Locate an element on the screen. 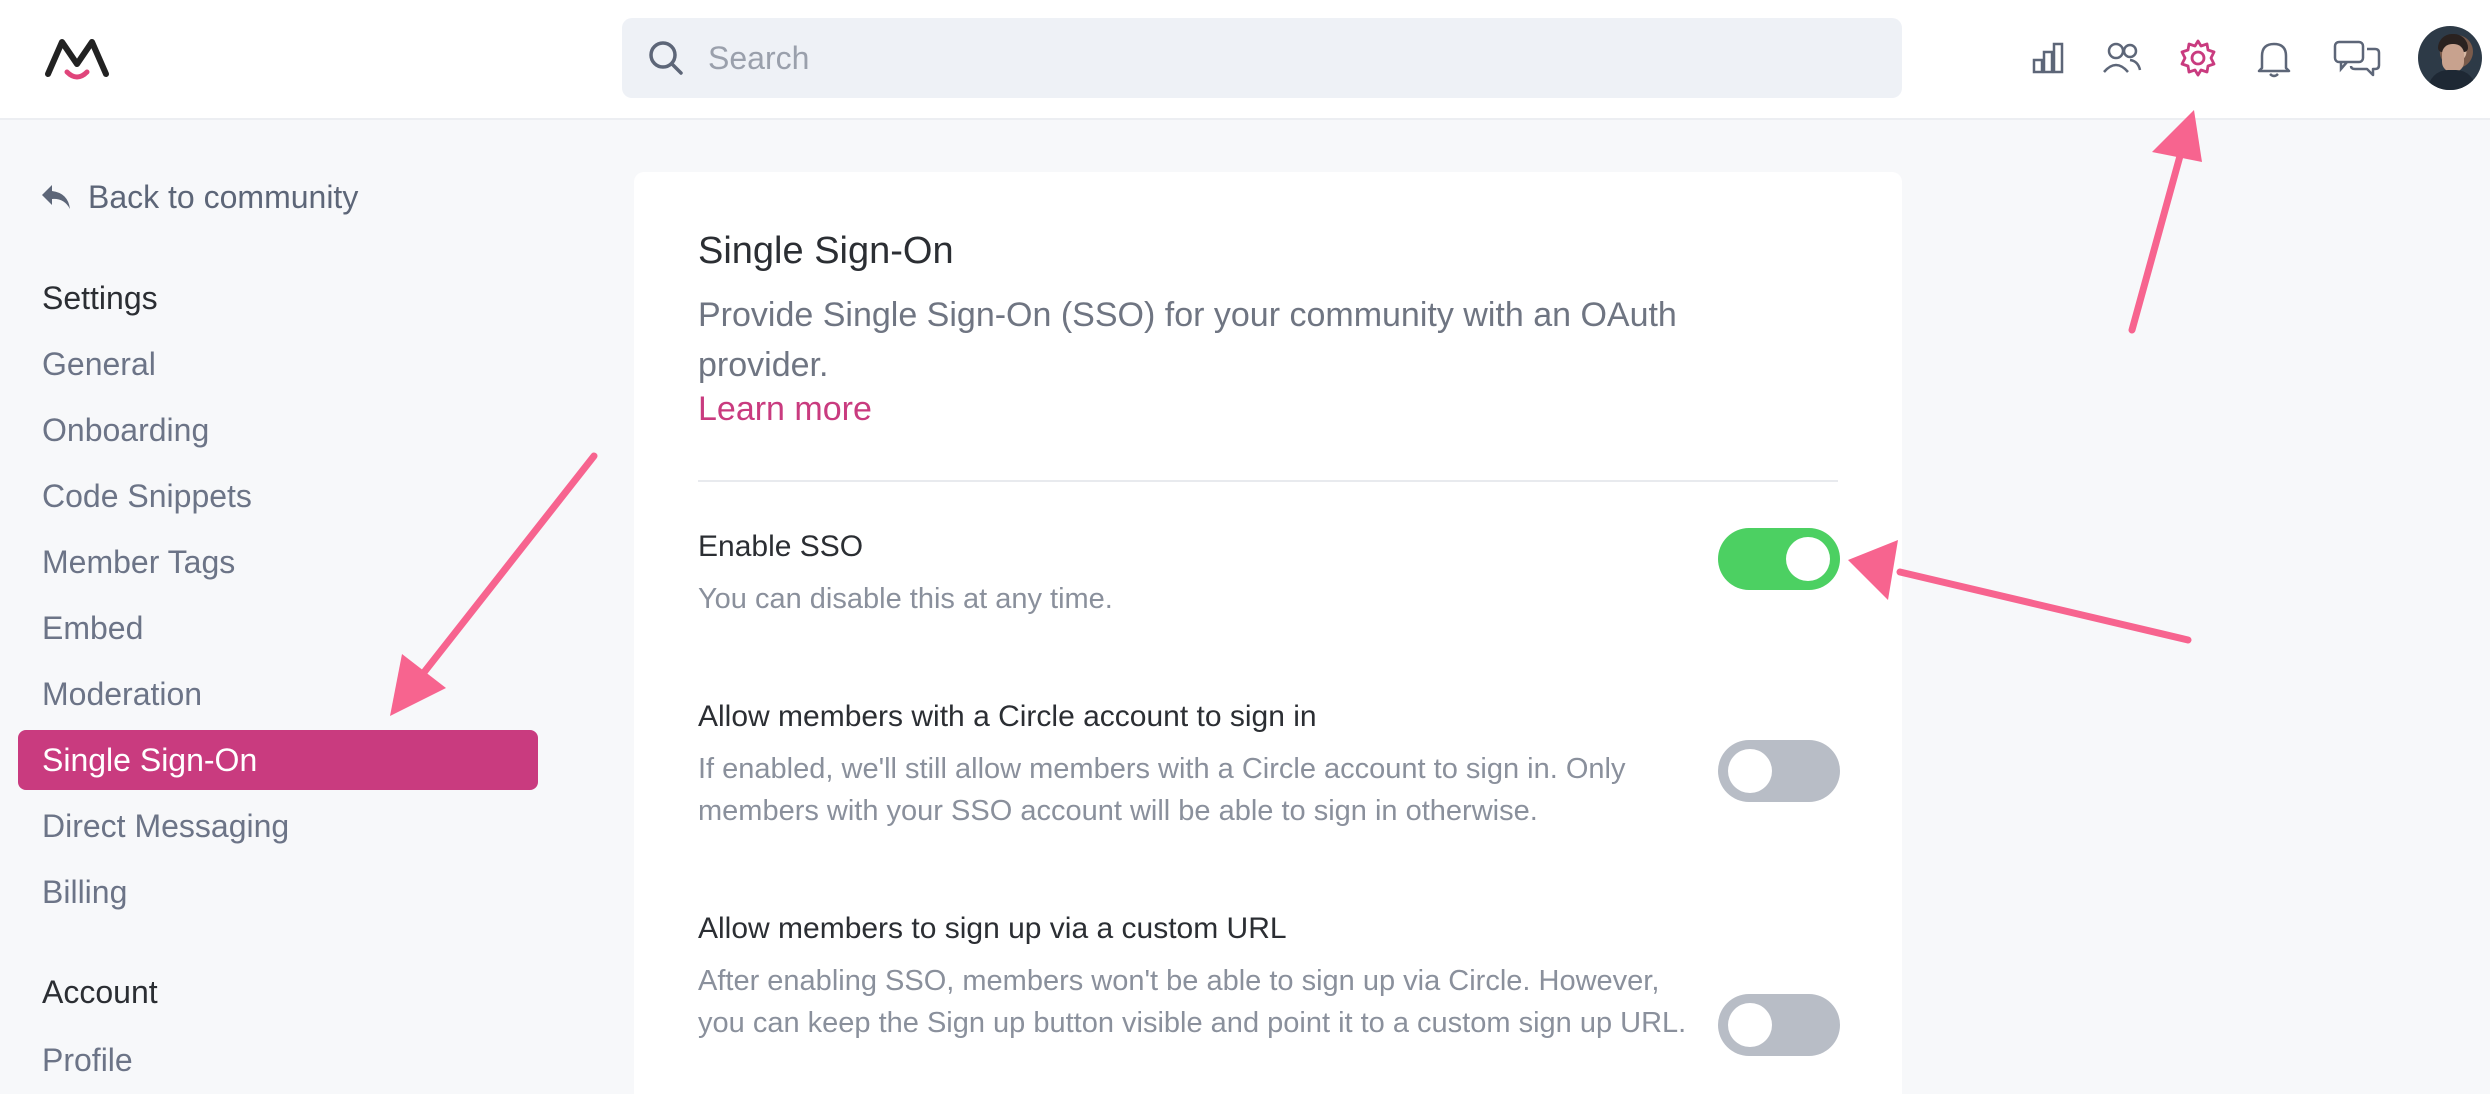 The image size is (2490, 1094). enable-sso-title: Enable SSO is located at coordinates (781, 546).